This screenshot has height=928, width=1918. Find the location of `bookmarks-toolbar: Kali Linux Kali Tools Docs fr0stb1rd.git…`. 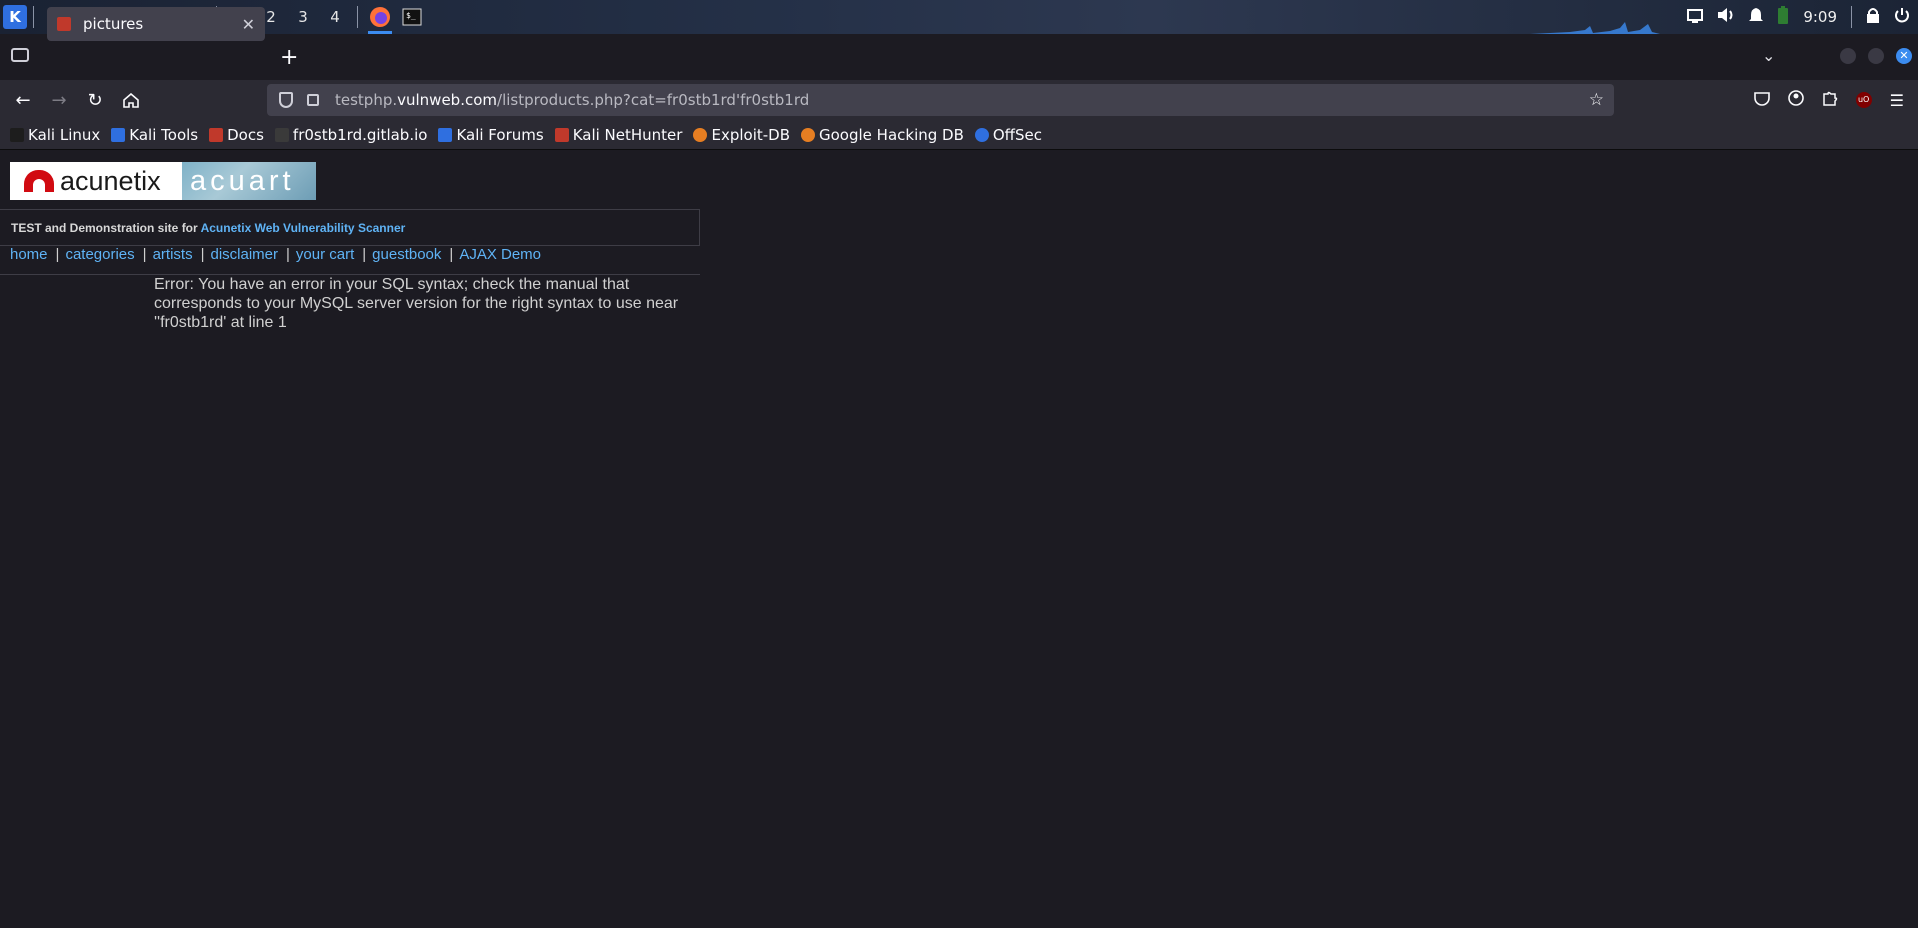

bookmarks-toolbar: Kali Linux Kali Tools Docs fr0stb1rd.git… is located at coordinates (959, 135).